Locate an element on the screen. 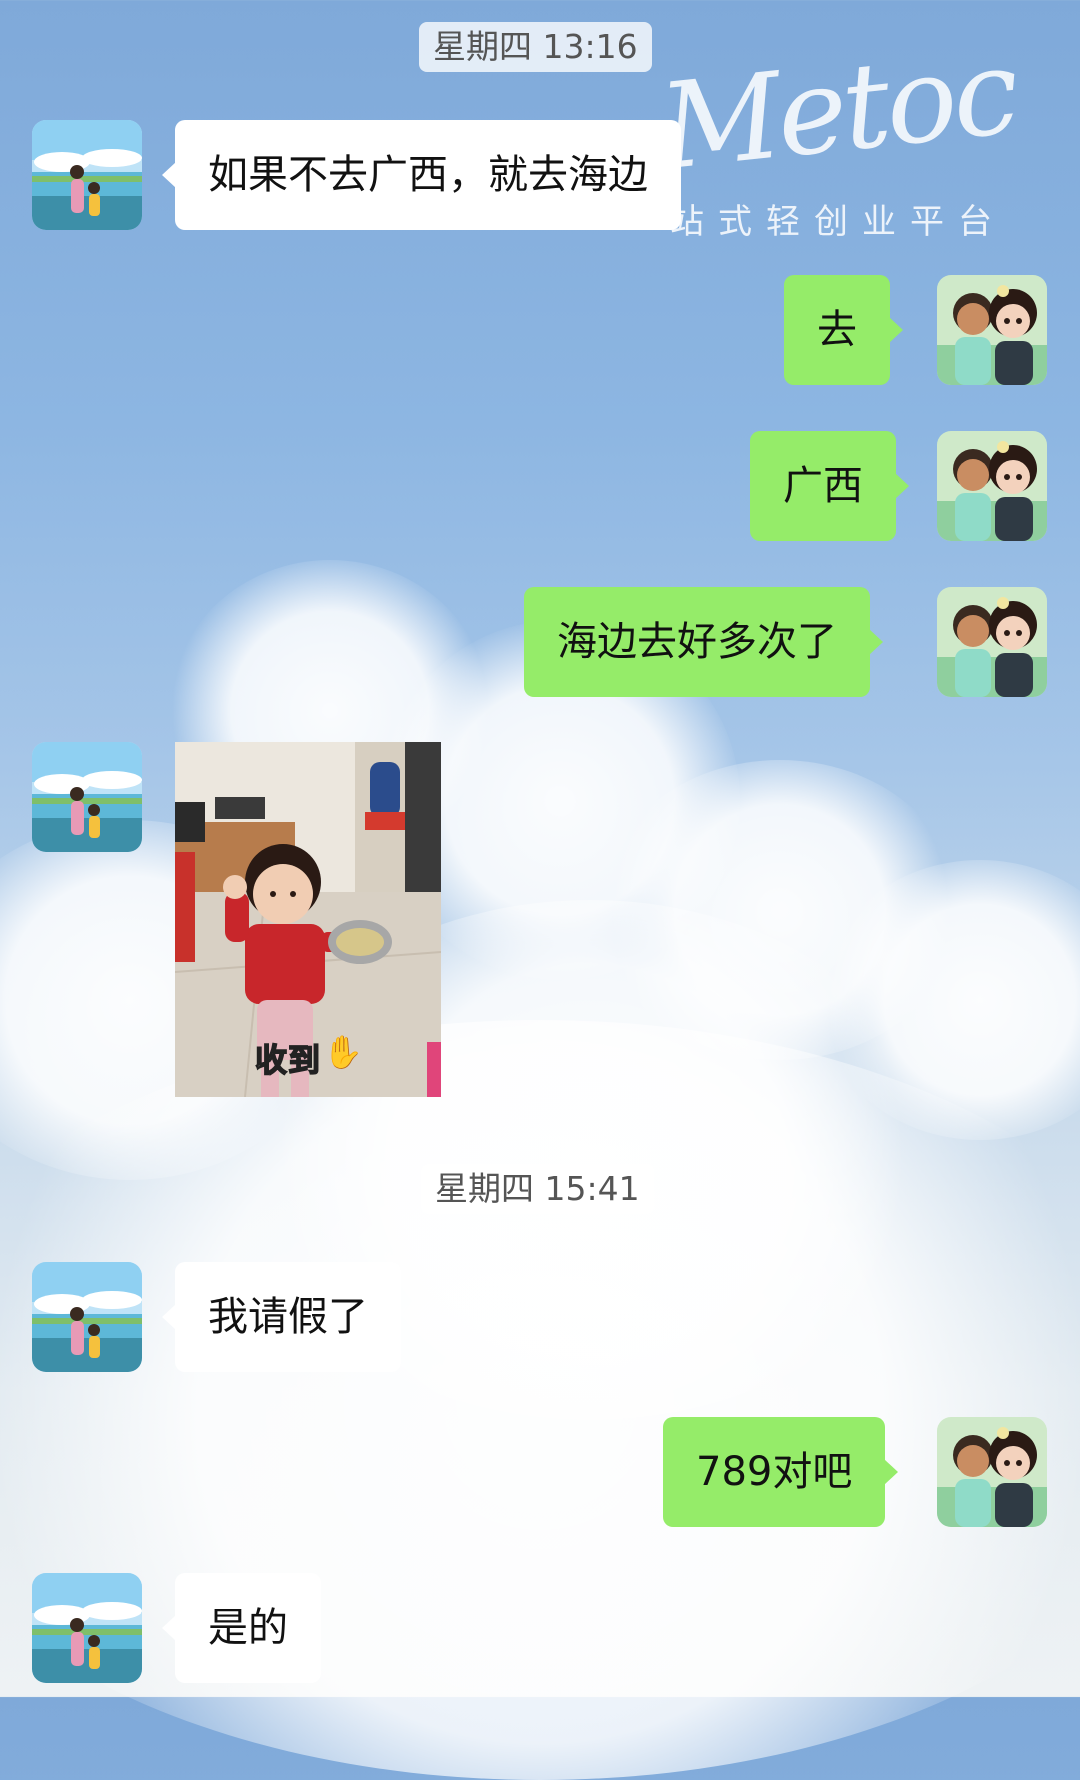 The width and height of the screenshot is (1080, 1780). message-bubble-outgoing: 海边去好多次了 is located at coordinates (703, 642).